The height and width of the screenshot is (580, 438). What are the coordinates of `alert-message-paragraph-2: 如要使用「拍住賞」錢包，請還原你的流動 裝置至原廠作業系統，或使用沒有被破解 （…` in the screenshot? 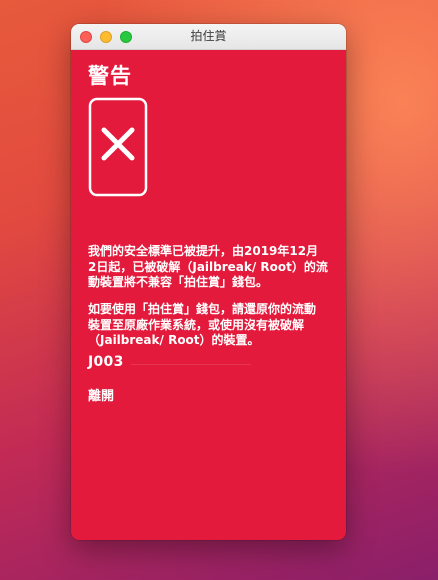 It's located at (202, 324).